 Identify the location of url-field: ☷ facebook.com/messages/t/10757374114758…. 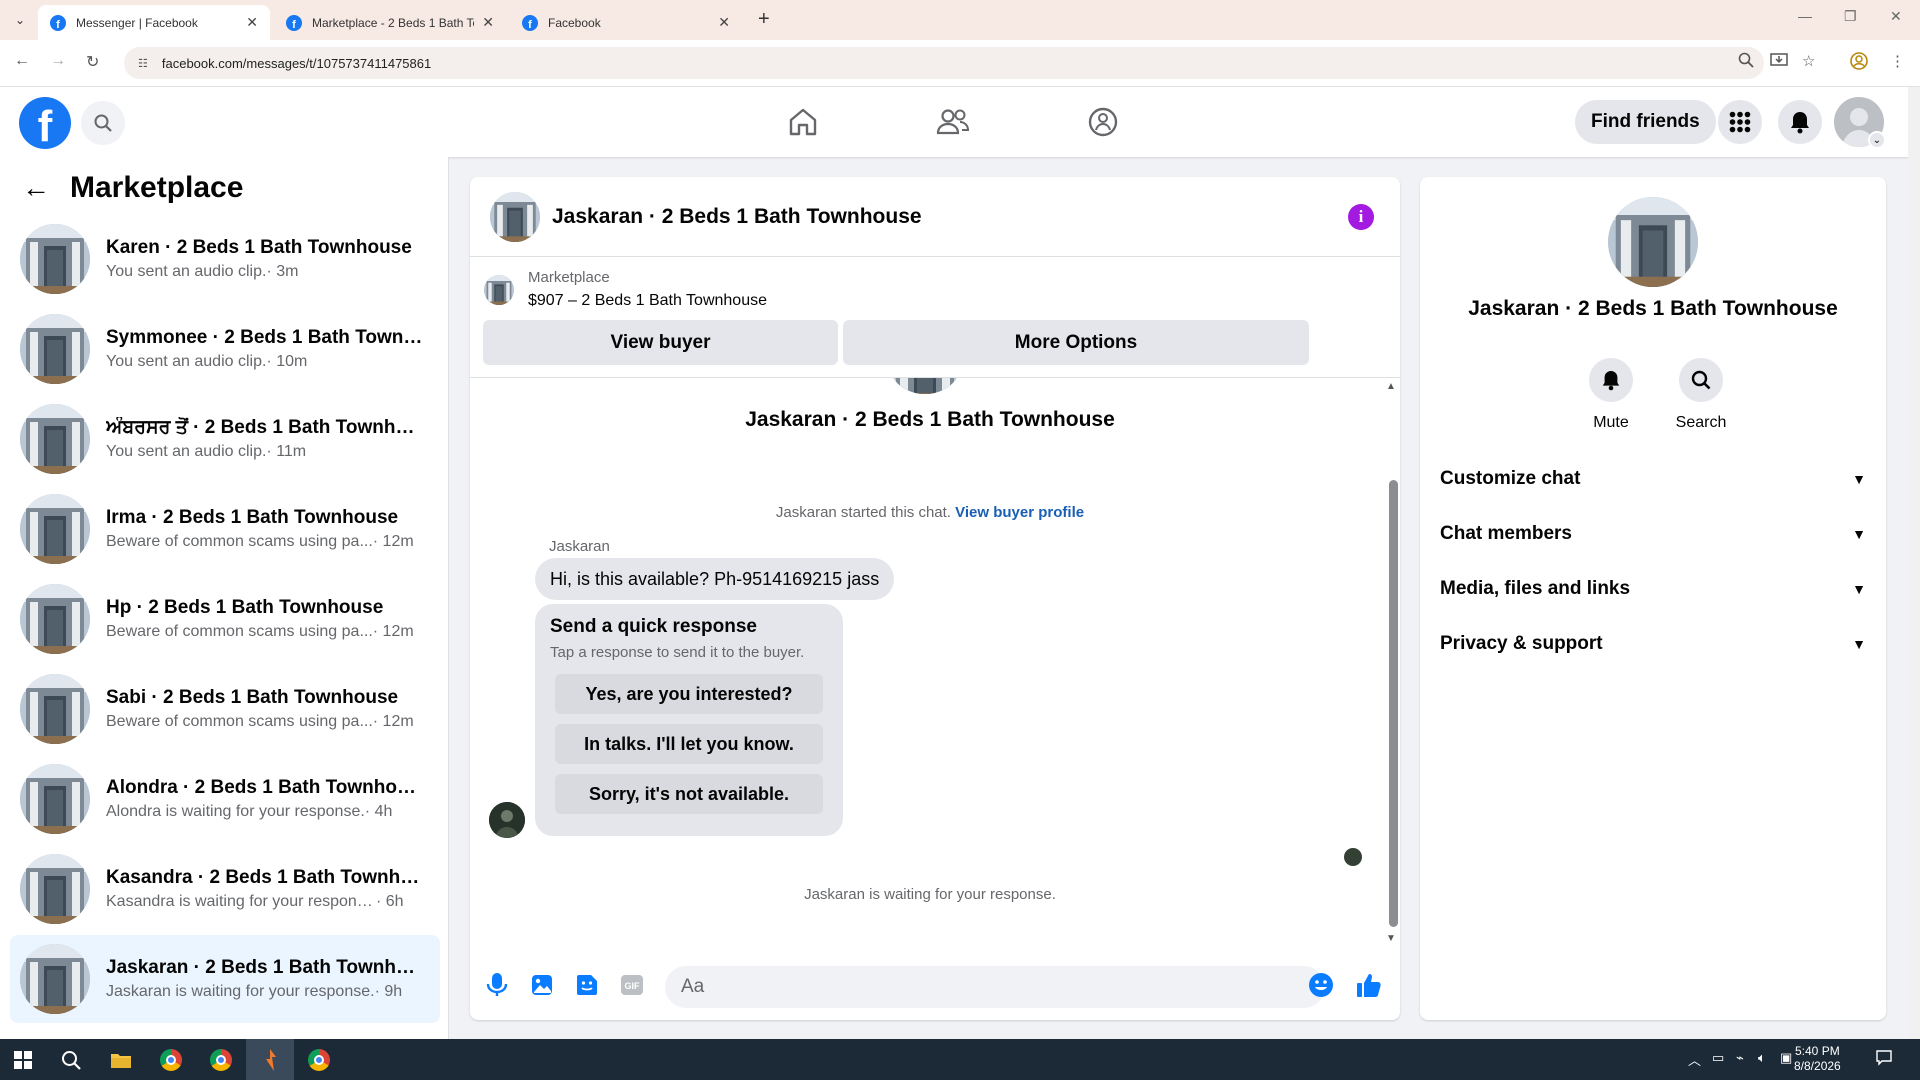
(944, 63).